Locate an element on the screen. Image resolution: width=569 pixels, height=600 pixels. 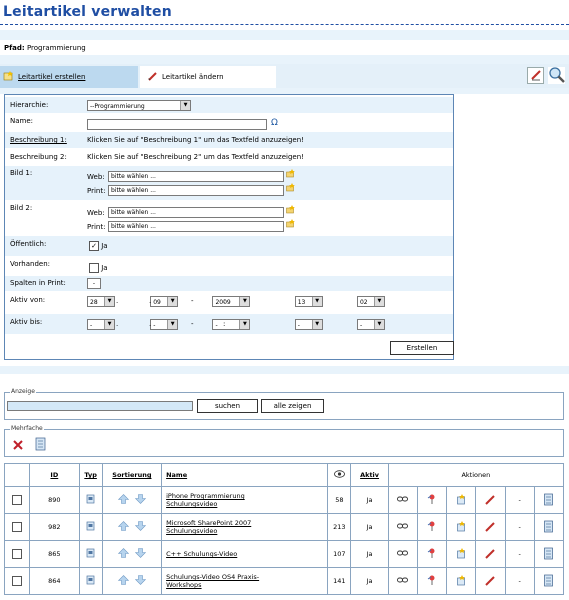
aktiv-bis-month-select: - ▼ is located at coordinates (164, 324).